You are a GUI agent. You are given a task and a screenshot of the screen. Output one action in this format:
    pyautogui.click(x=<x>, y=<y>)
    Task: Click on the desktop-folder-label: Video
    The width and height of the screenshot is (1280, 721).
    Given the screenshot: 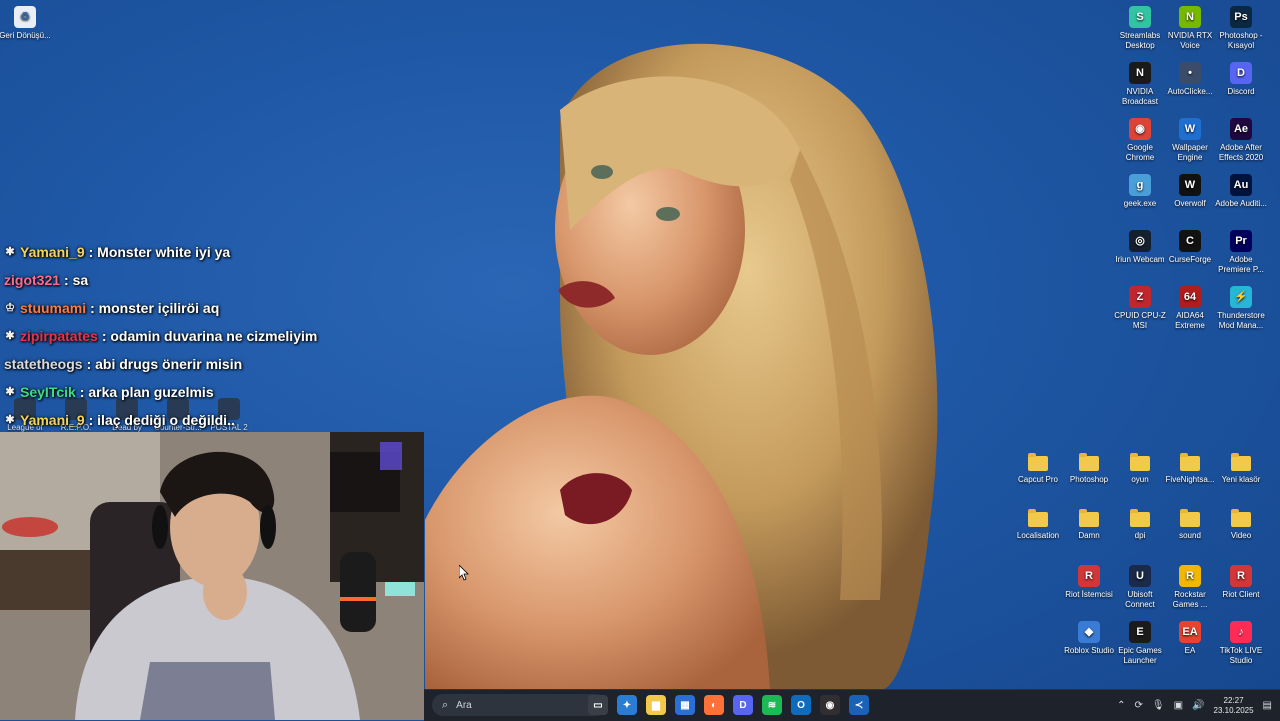 What is the action you would take?
    pyautogui.click(x=1241, y=535)
    